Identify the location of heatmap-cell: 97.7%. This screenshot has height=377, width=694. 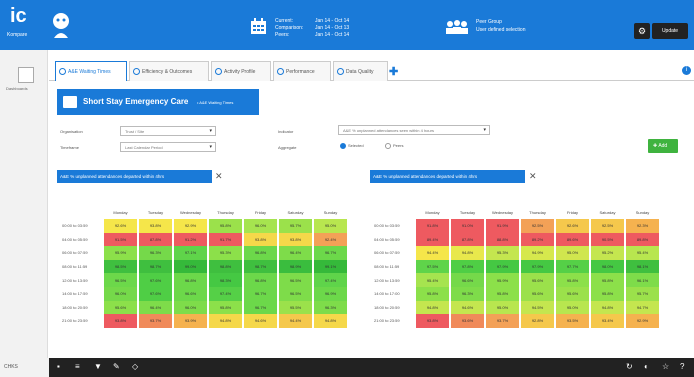
(572, 266).